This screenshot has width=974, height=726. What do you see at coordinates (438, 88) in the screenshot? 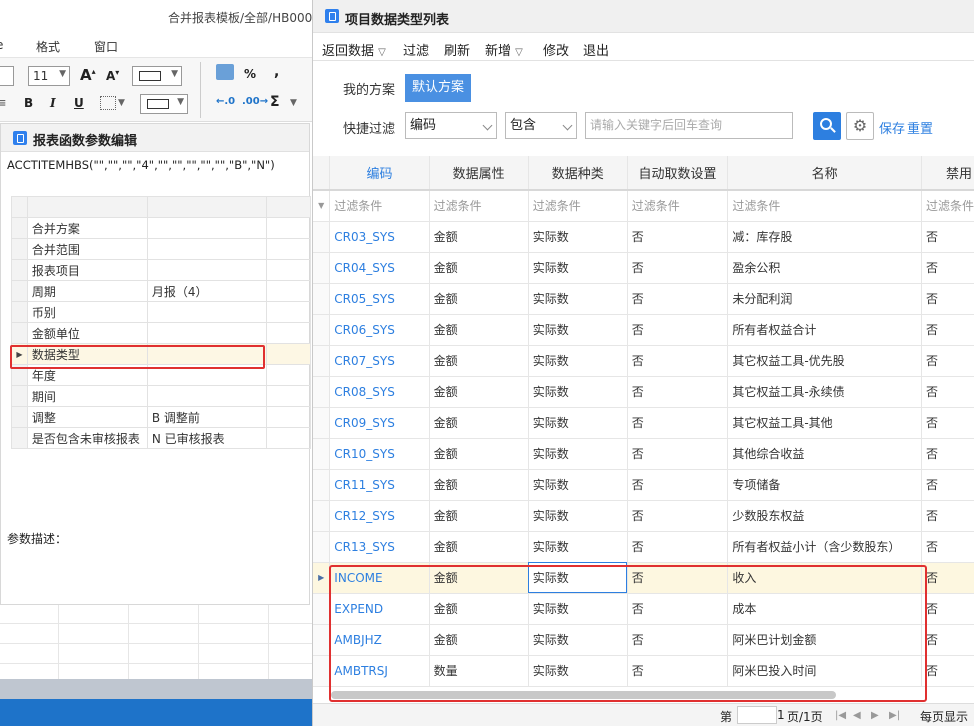
I see `default-scheme-button: 默认方案` at bounding box center [438, 88].